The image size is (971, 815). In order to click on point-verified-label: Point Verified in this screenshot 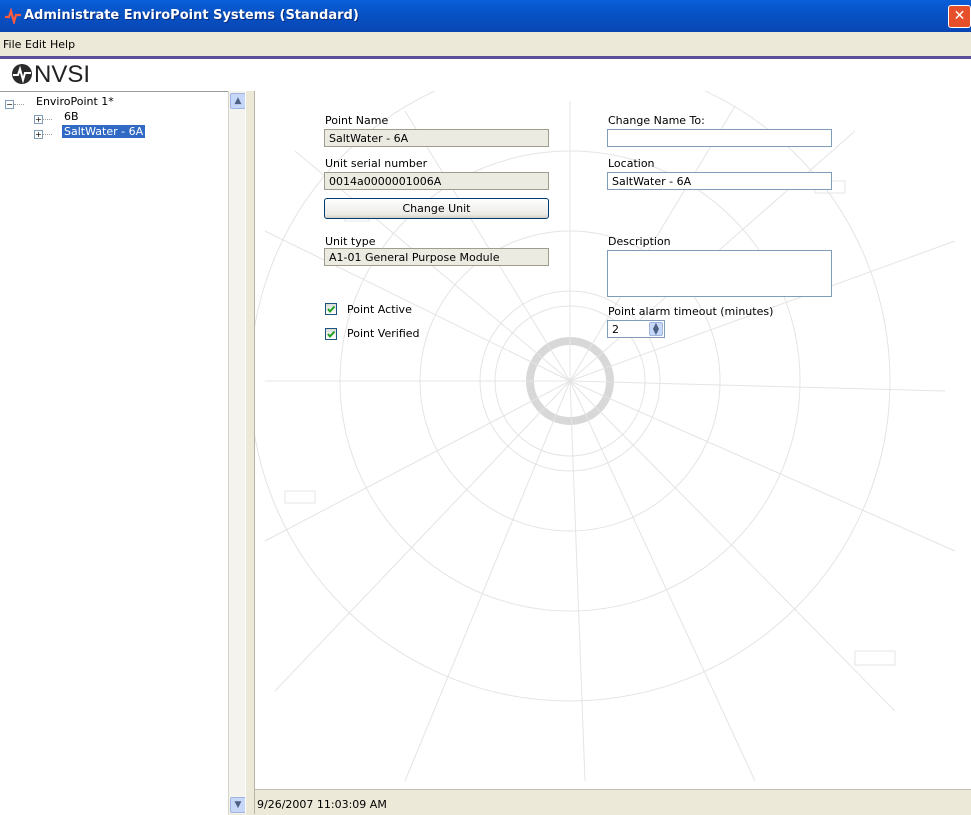, I will do `click(383, 333)`.